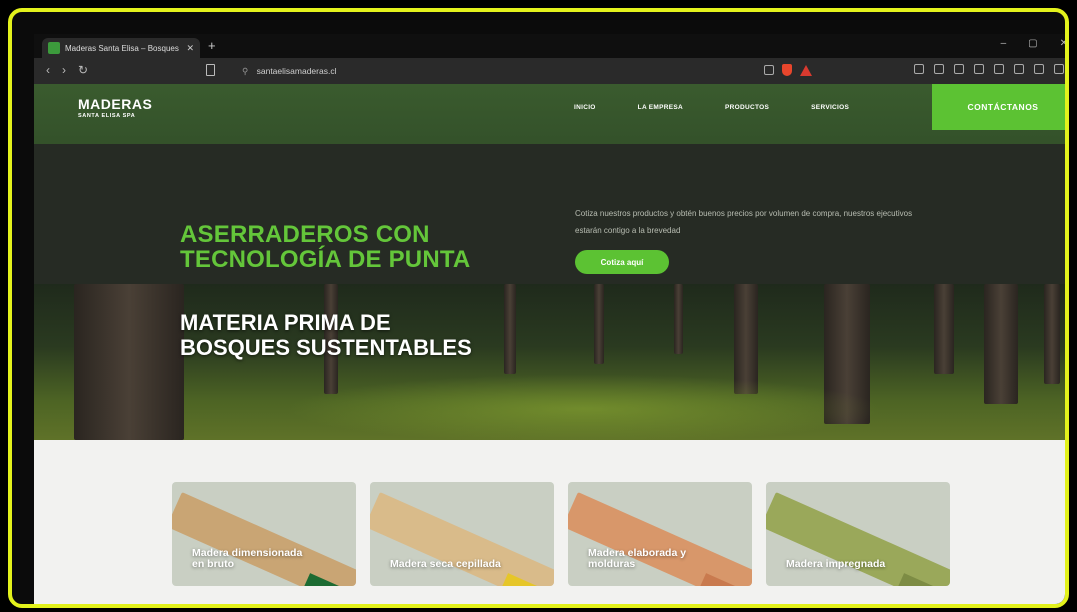 This screenshot has width=1077, height=612. Describe the element at coordinates (534, 71) in the screenshot. I see `address-bar: ⚲ santaelisamaderas.cl` at that location.